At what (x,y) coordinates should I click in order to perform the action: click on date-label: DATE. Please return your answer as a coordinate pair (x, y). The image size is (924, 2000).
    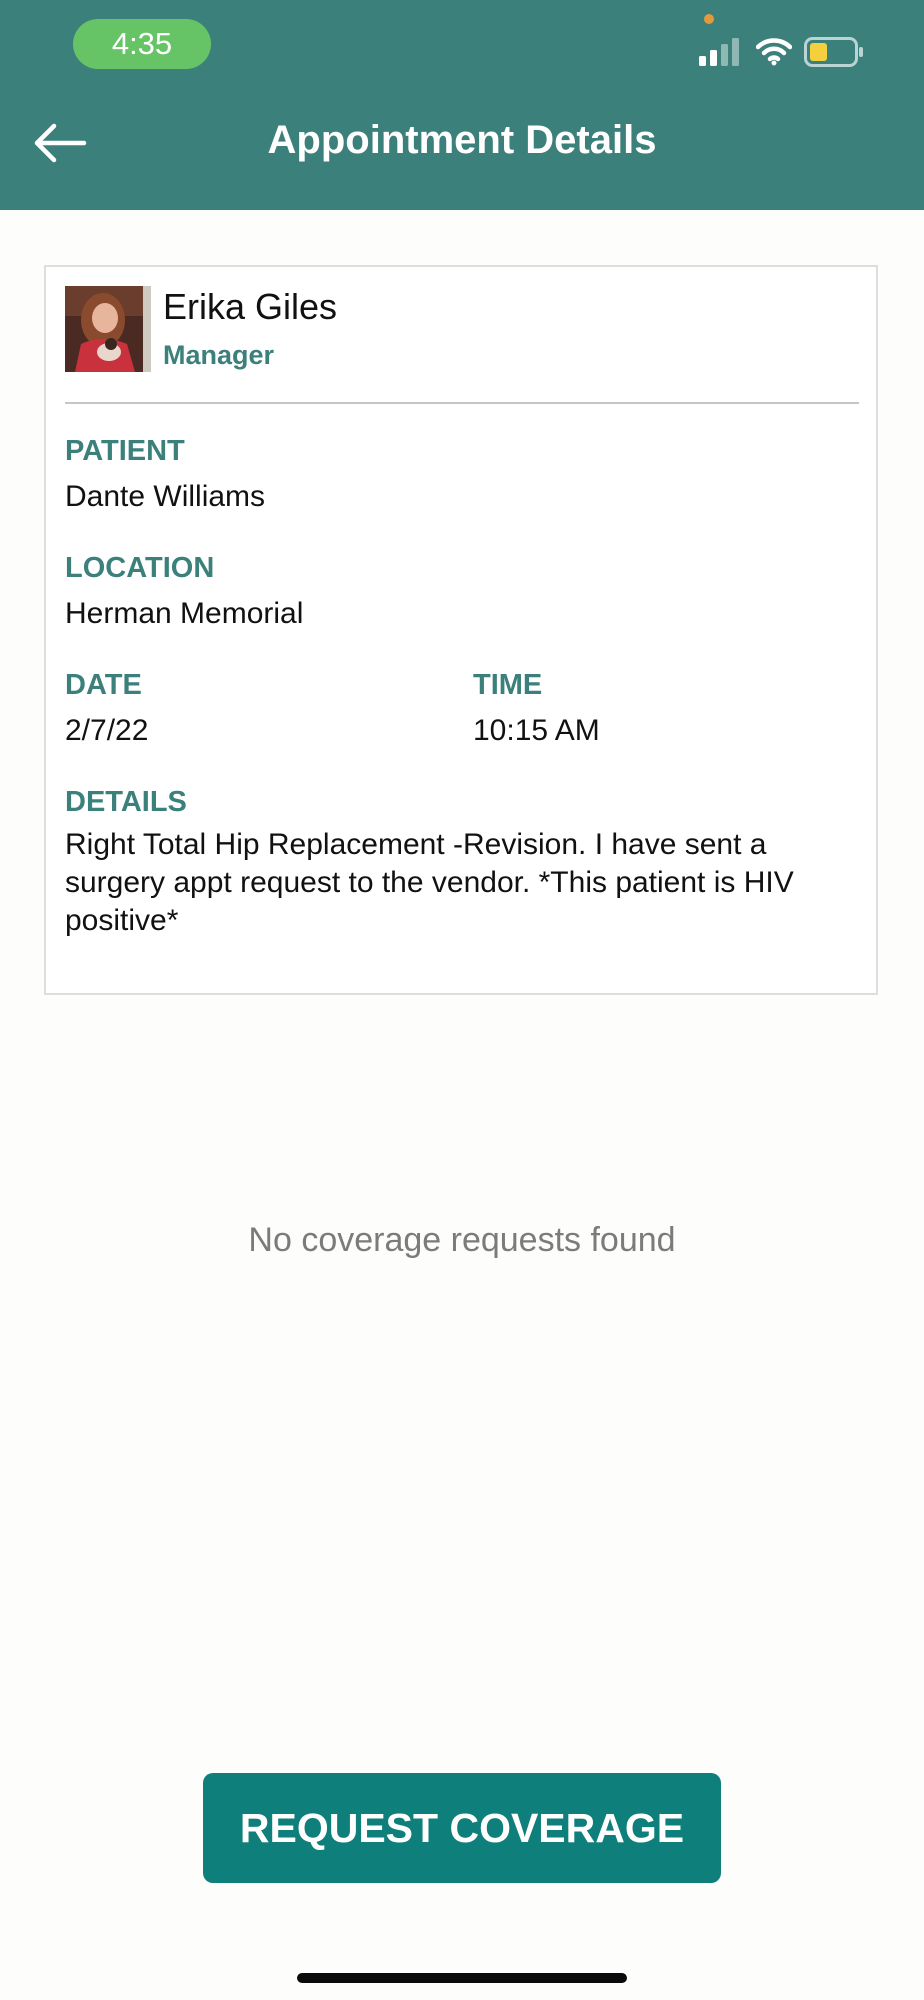
    Looking at the image, I should click on (103, 685).